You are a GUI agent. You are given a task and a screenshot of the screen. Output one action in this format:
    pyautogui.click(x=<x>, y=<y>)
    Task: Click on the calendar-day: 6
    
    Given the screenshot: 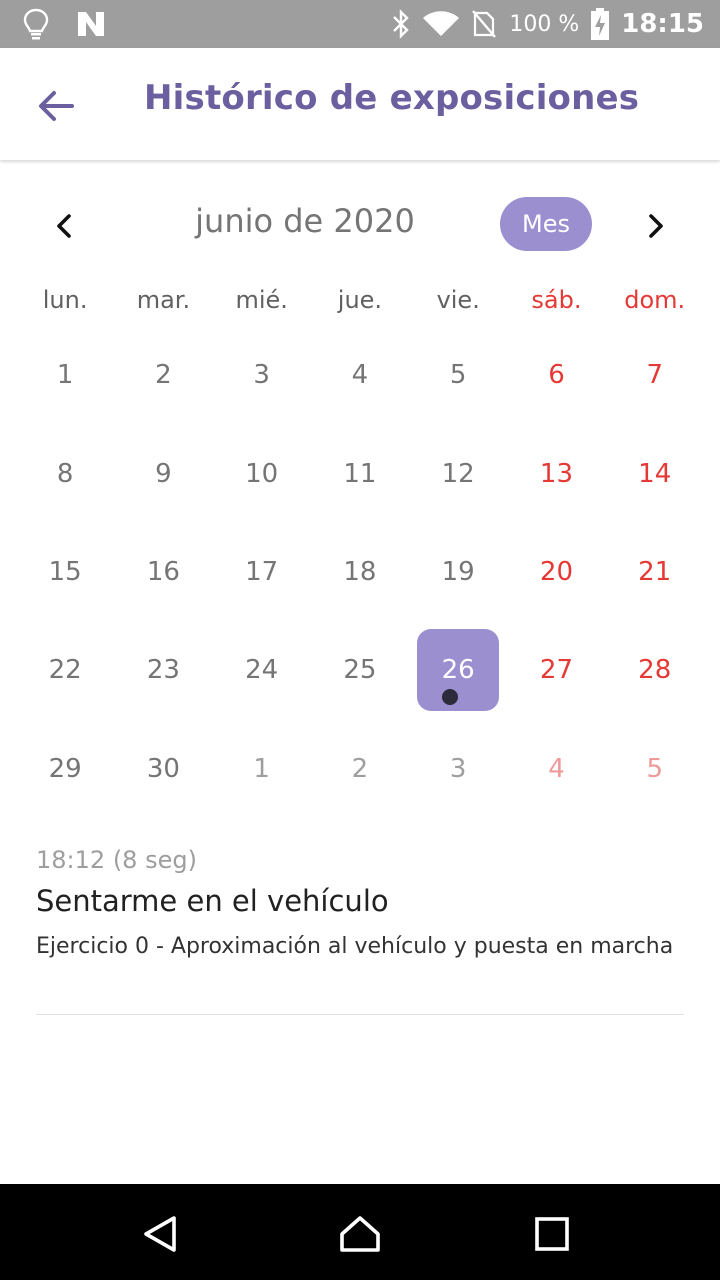 What is the action you would take?
    pyautogui.click(x=556, y=375)
    